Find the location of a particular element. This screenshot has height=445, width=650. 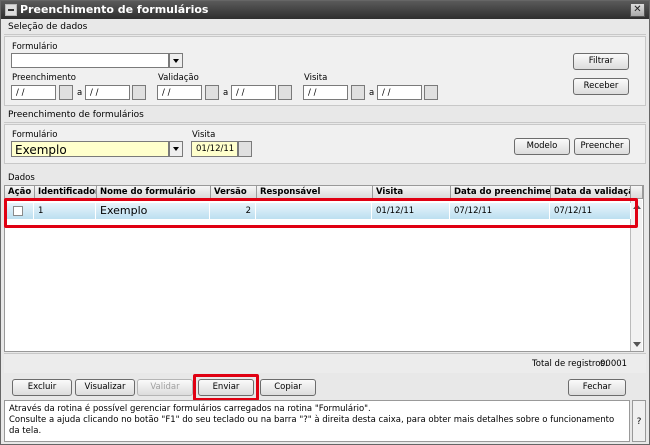

validar-button-label: Validar is located at coordinates (165, 387).